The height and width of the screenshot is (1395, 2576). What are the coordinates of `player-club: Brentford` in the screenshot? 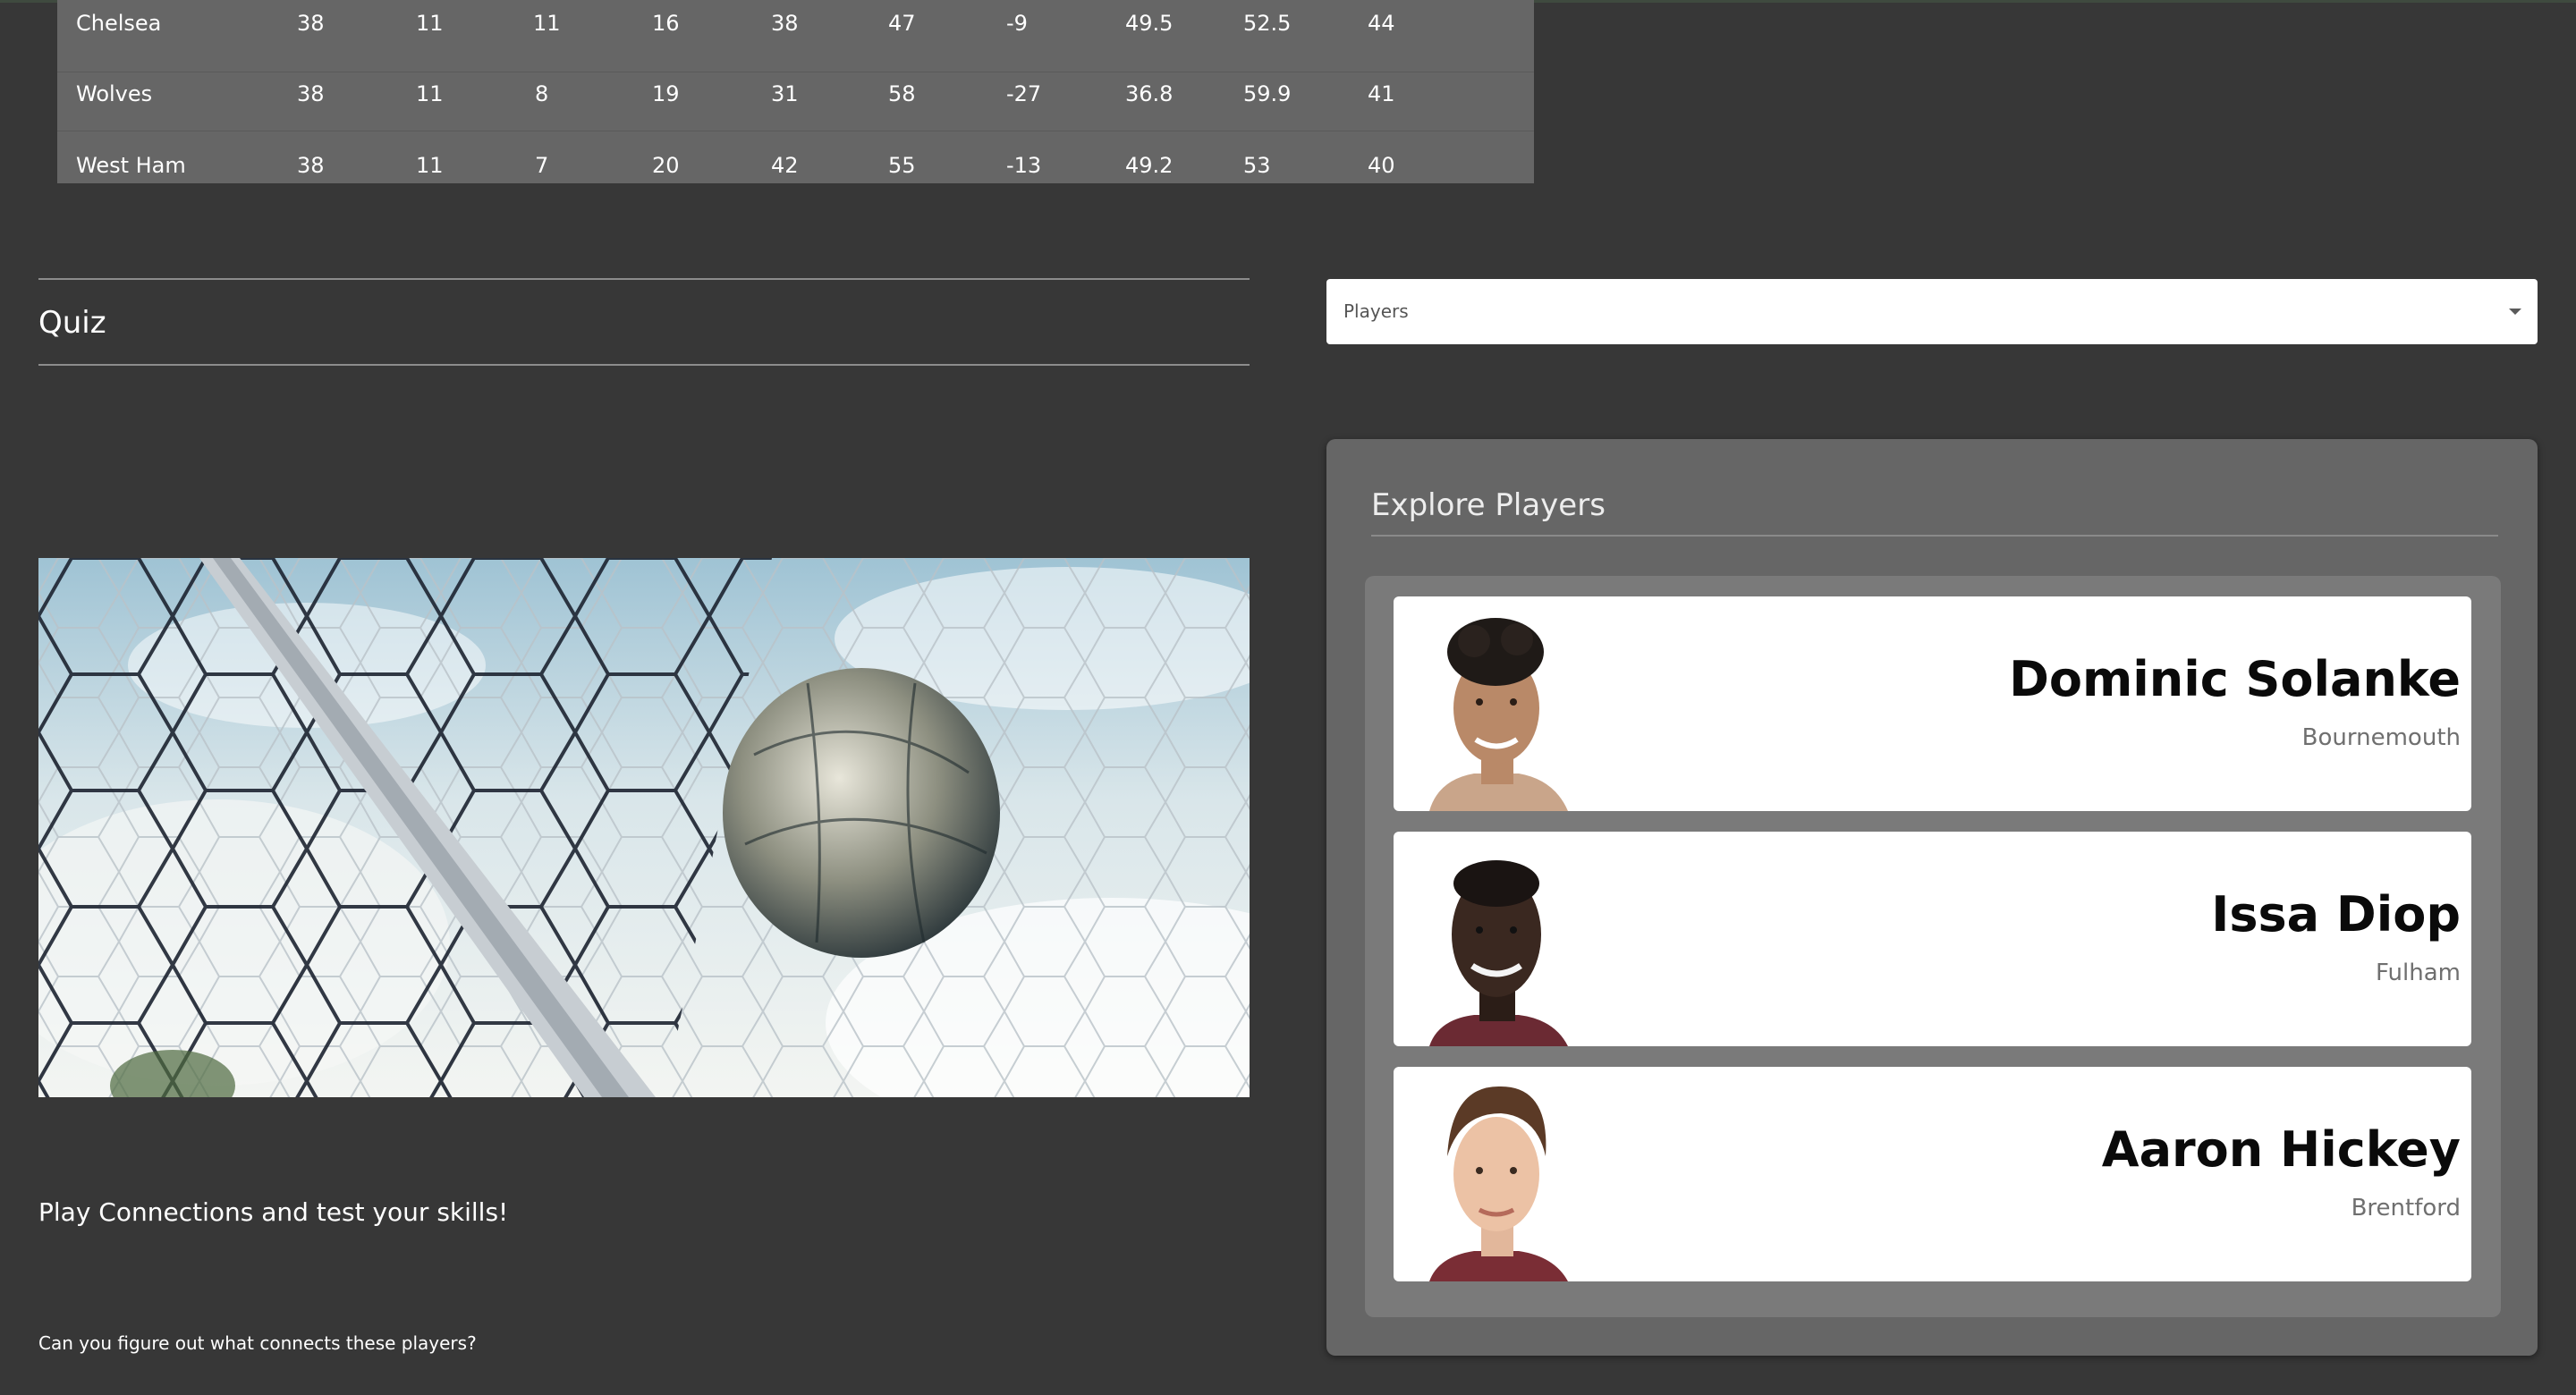 It's located at (2406, 1208).